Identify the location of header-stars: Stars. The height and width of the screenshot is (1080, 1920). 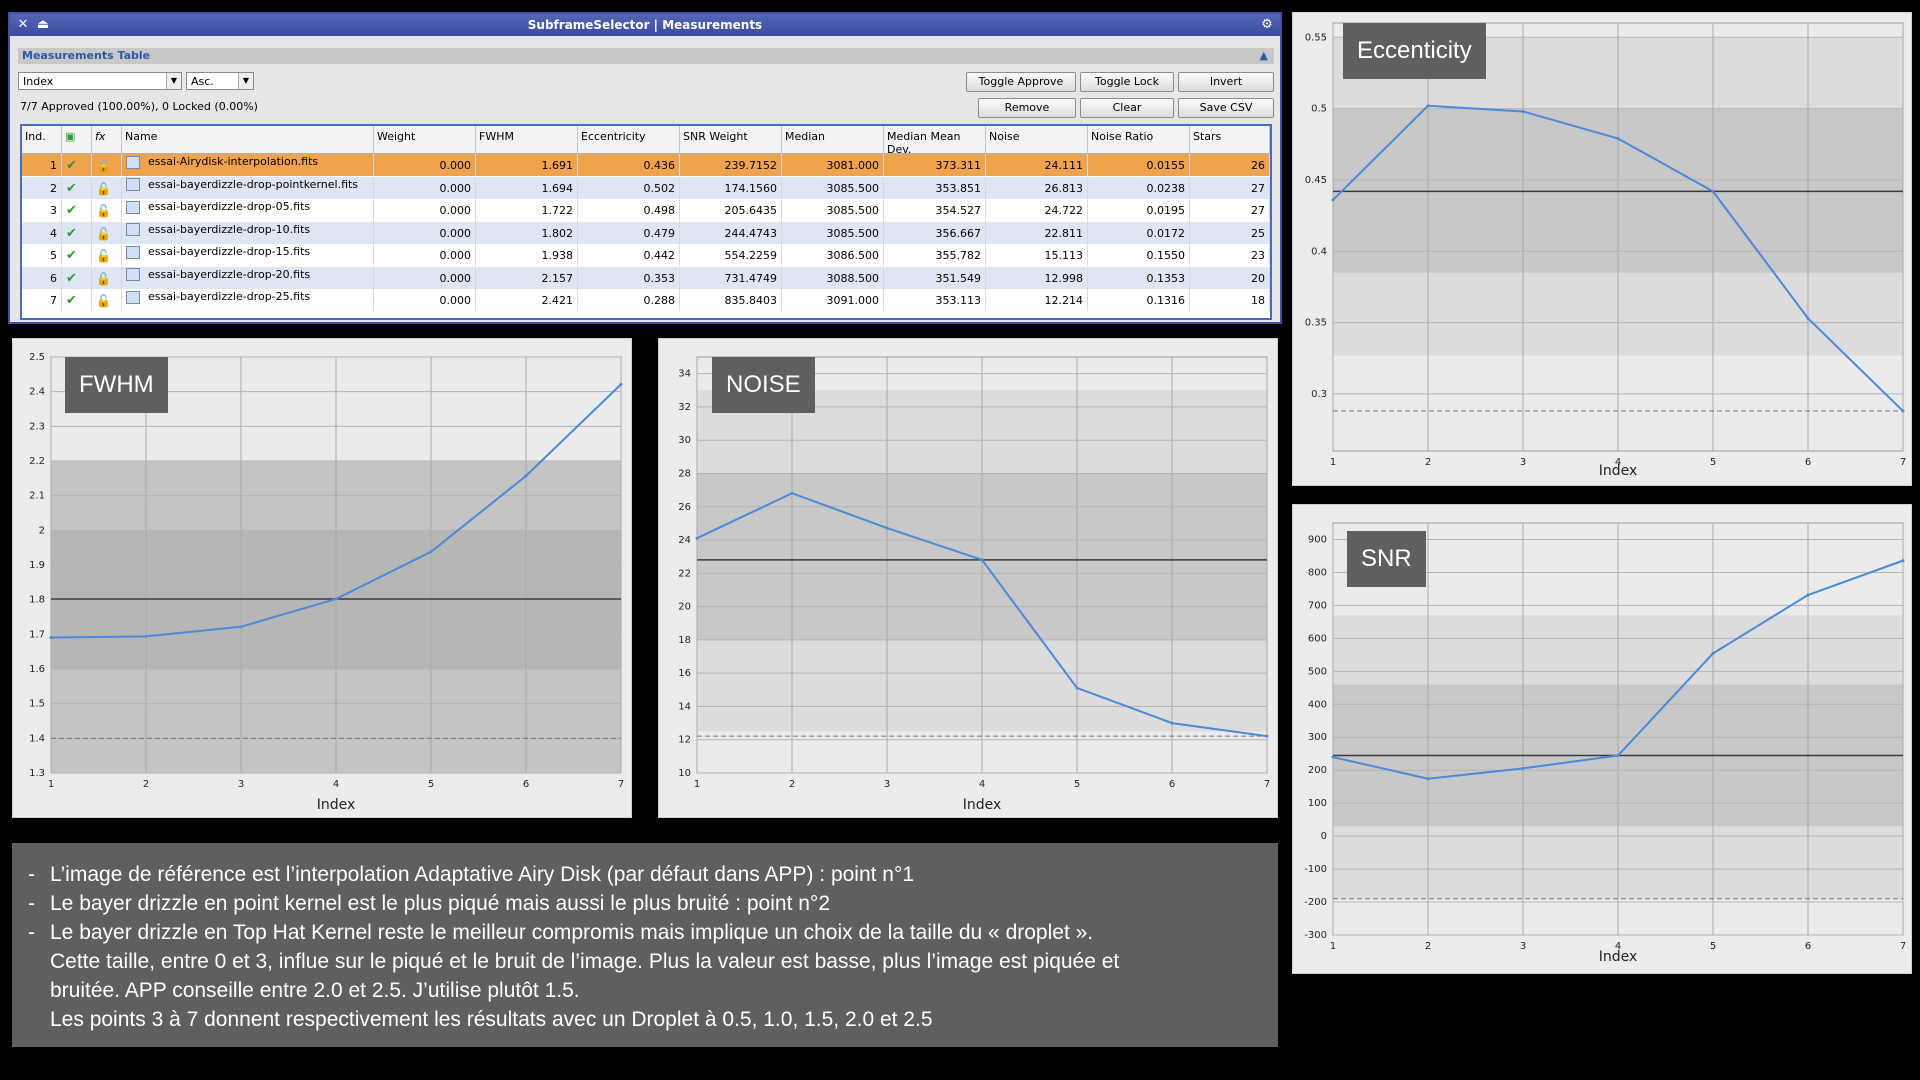
(1230, 140).